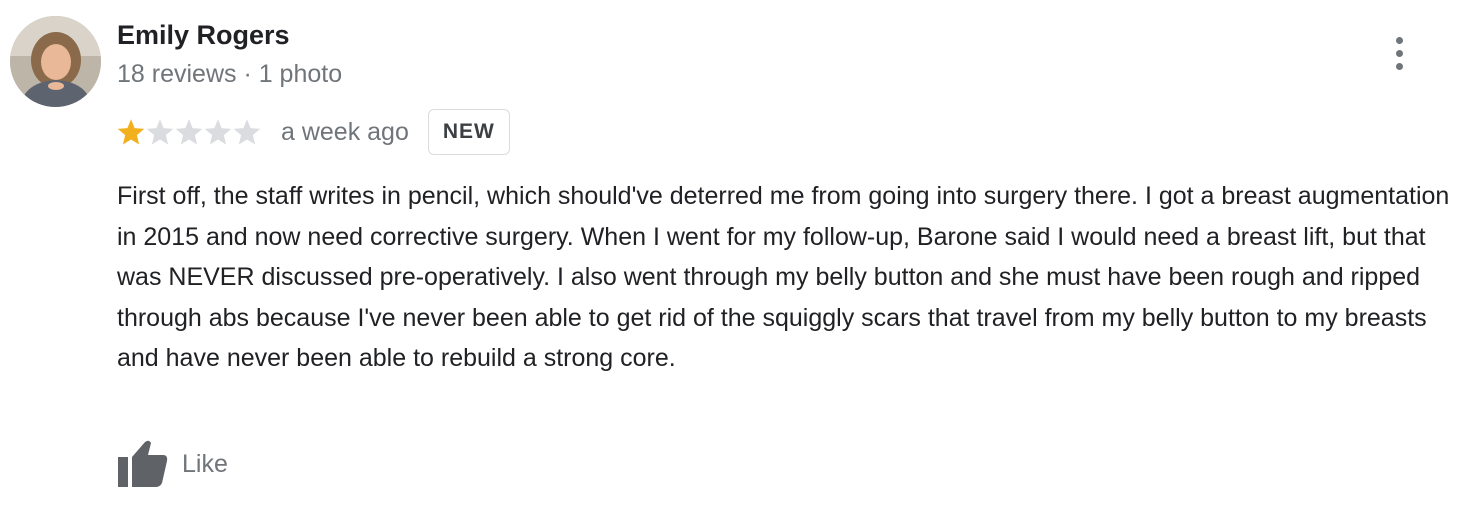  I want to click on new-badge: NEW, so click(468, 132).